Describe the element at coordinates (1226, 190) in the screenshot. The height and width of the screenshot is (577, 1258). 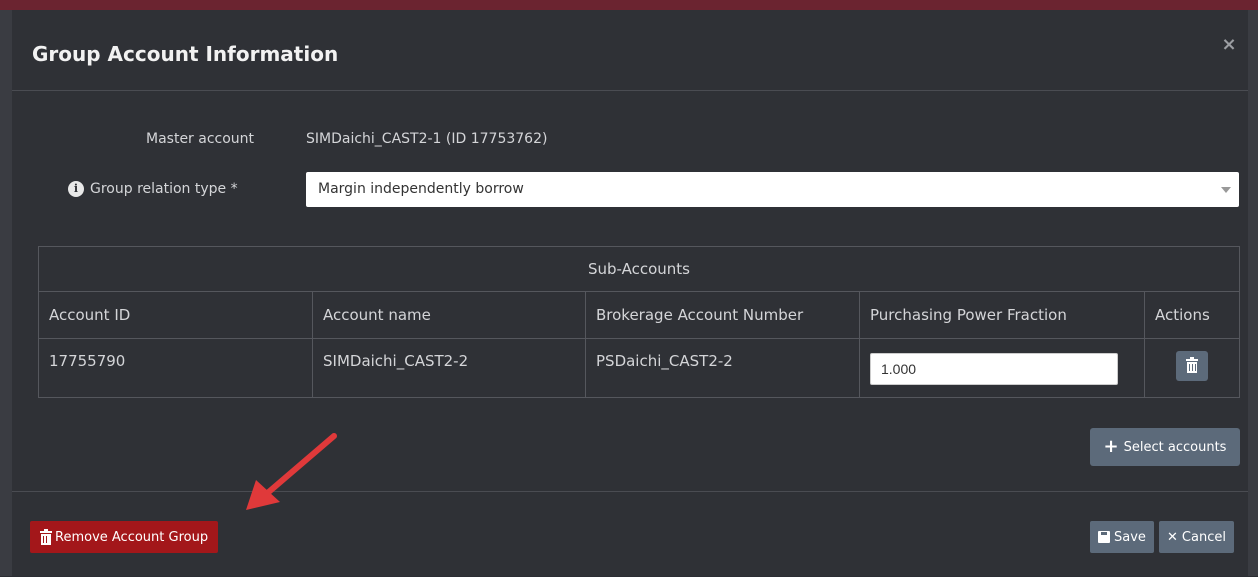
I see `chevron-down-icon` at that location.